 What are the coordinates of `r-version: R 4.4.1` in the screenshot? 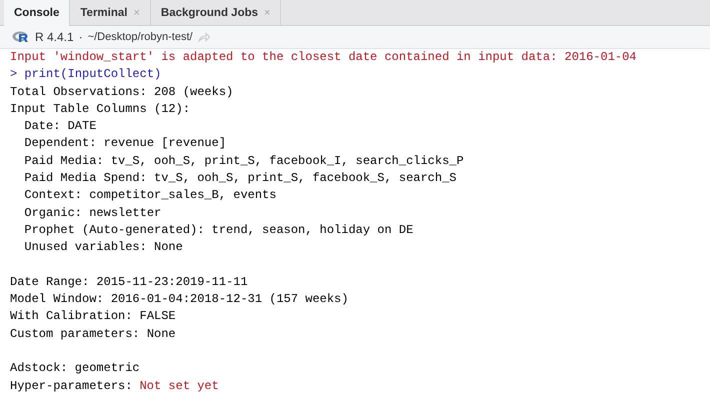 It's located at (54, 37).